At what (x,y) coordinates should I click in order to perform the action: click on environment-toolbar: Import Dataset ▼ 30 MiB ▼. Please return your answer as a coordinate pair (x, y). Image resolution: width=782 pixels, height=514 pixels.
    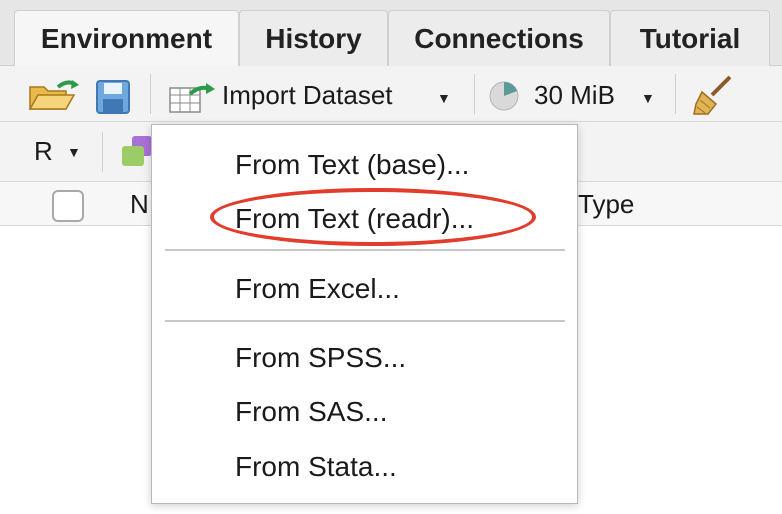
    Looking at the image, I should click on (391, 94).